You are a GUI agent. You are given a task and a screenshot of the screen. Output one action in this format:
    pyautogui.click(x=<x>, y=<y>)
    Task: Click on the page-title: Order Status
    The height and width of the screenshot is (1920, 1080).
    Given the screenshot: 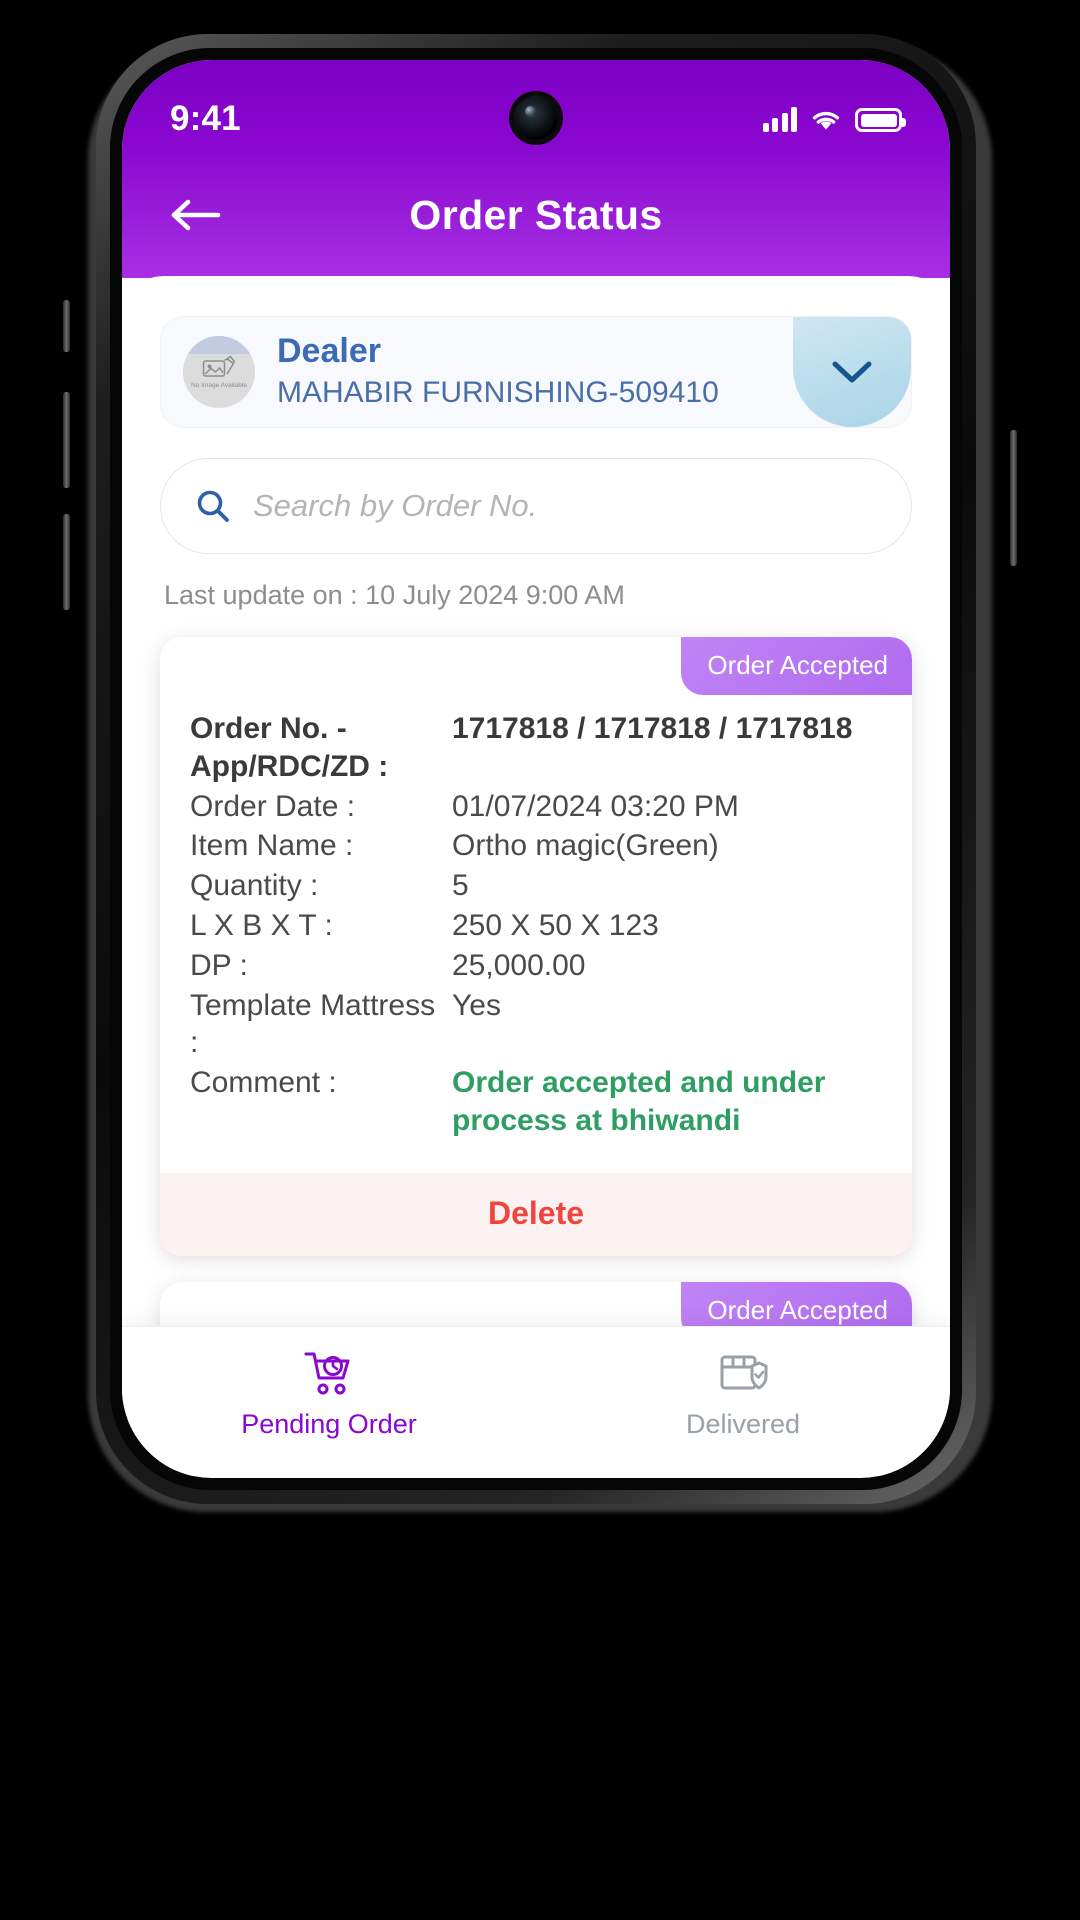 What is the action you would take?
    pyautogui.click(x=536, y=214)
    